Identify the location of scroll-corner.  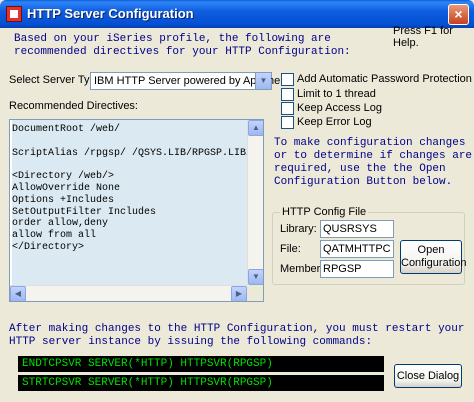
(255, 293).